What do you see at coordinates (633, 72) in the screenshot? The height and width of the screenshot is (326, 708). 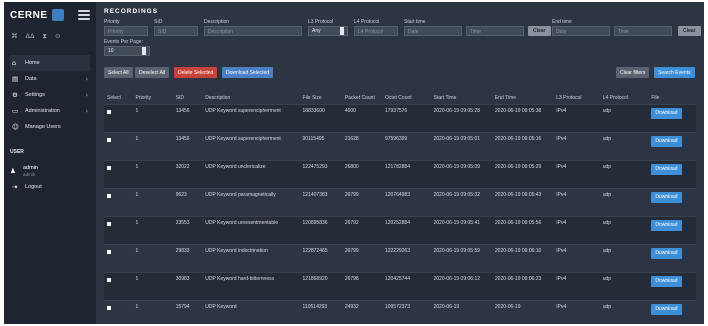 I see `clear-filters-button: Clear filters` at bounding box center [633, 72].